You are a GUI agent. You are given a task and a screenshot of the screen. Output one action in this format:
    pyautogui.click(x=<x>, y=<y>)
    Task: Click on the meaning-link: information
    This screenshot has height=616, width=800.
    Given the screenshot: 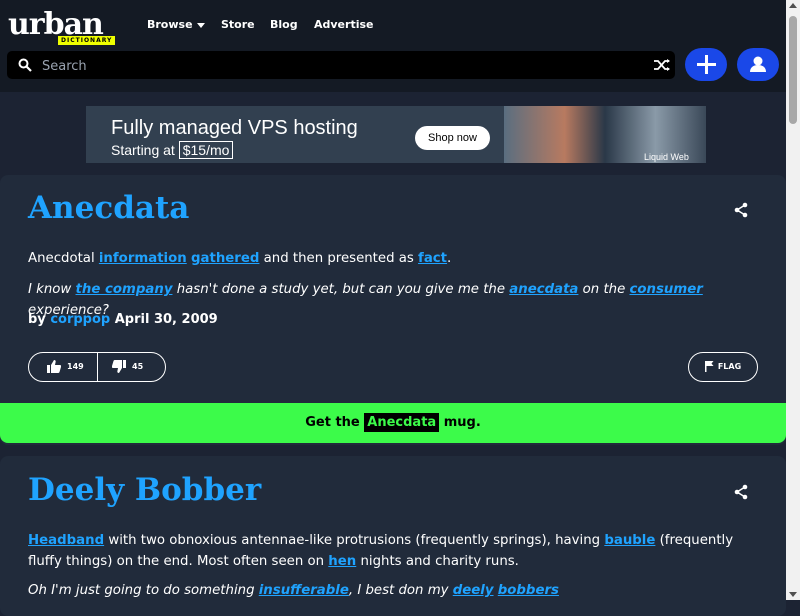 What is the action you would take?
    pyautogui.click(x=143, y=258)
    